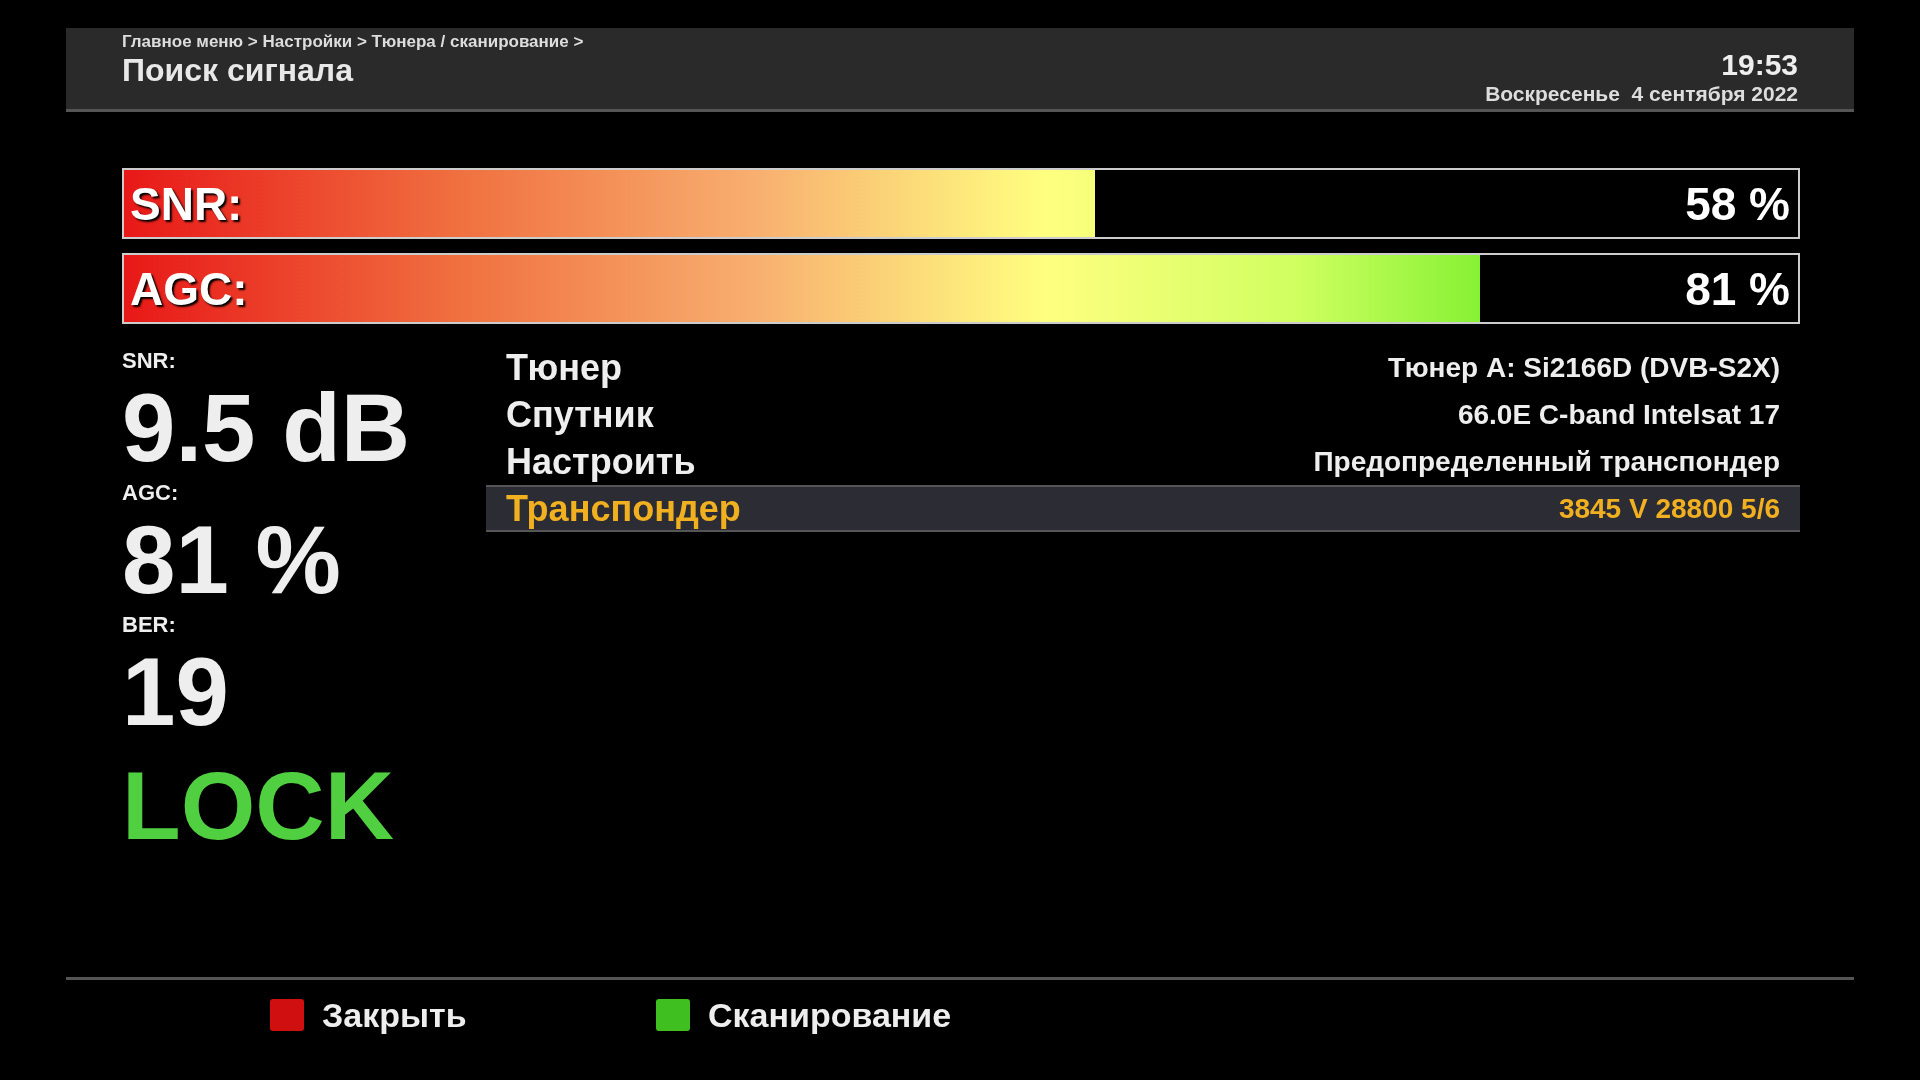 Image resolution: width=1920 pixels, height=1080 pixels. Describe the element at coordinates (623, 508) in the screenshot. I see `setting-label: Транспондер` at that location.